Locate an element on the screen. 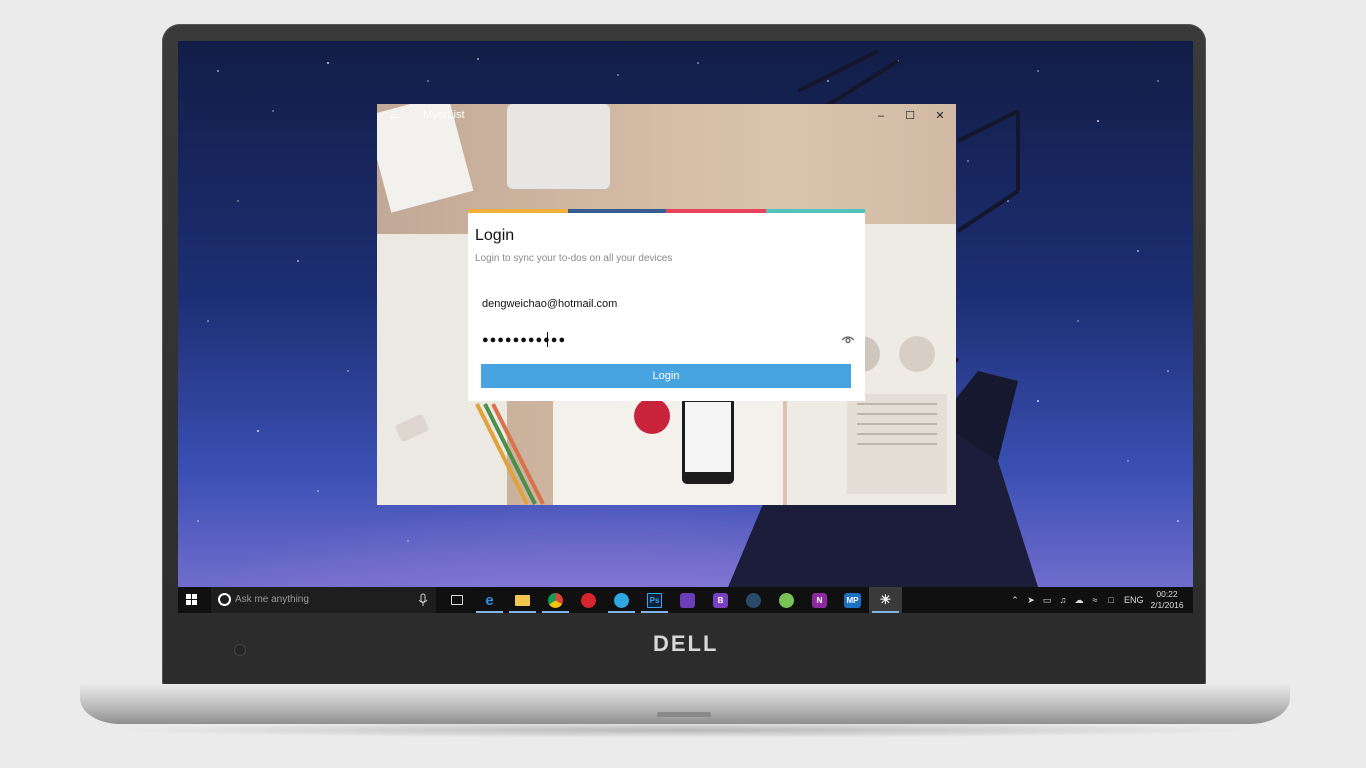 This screenshot has width=1366, height=768. file-explorer-button is located at coordinates (522, 600).